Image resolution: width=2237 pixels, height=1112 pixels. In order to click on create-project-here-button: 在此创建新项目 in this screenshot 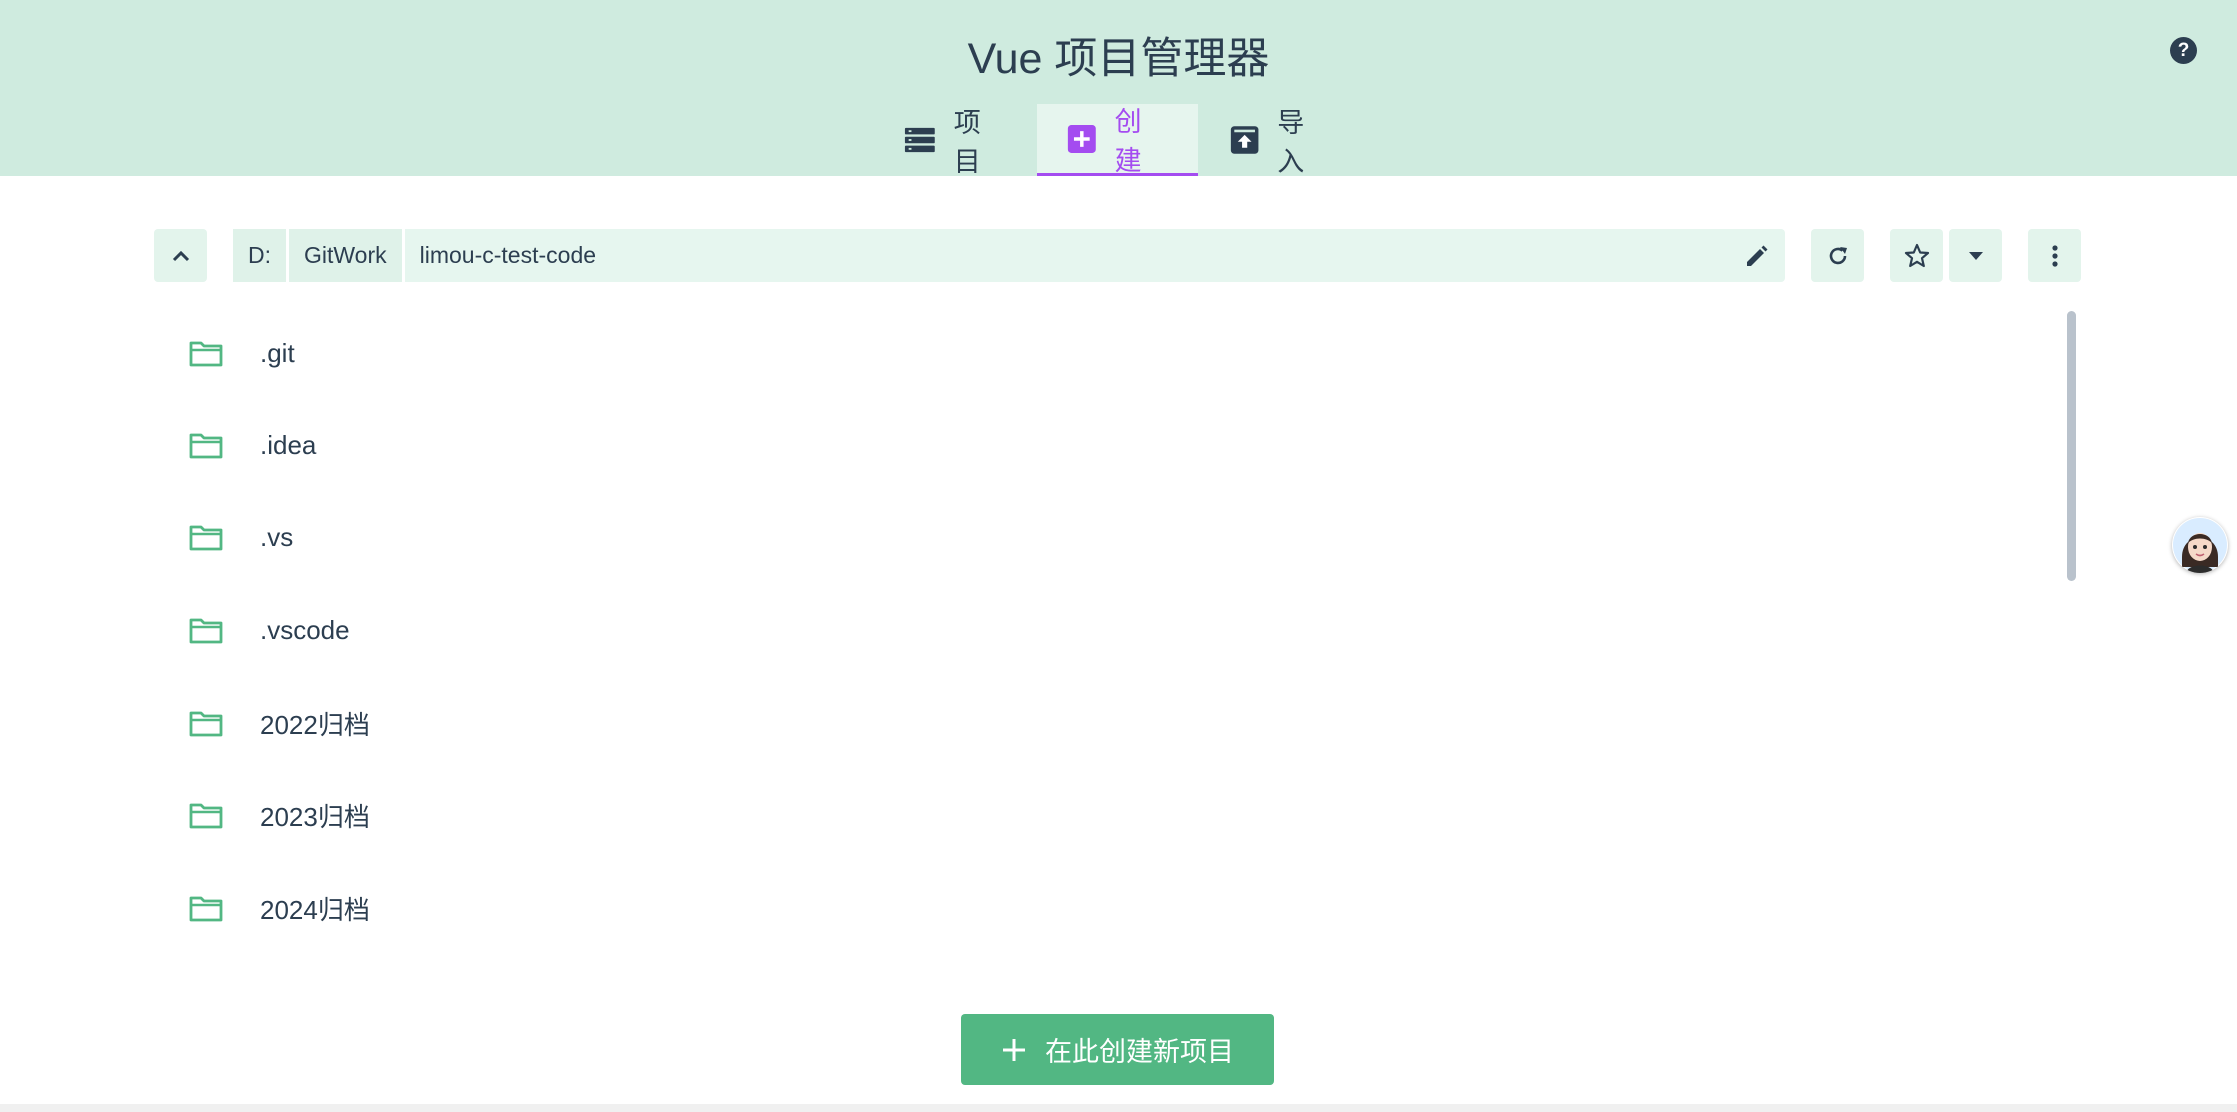, I will do `click(1117, 1049)`.